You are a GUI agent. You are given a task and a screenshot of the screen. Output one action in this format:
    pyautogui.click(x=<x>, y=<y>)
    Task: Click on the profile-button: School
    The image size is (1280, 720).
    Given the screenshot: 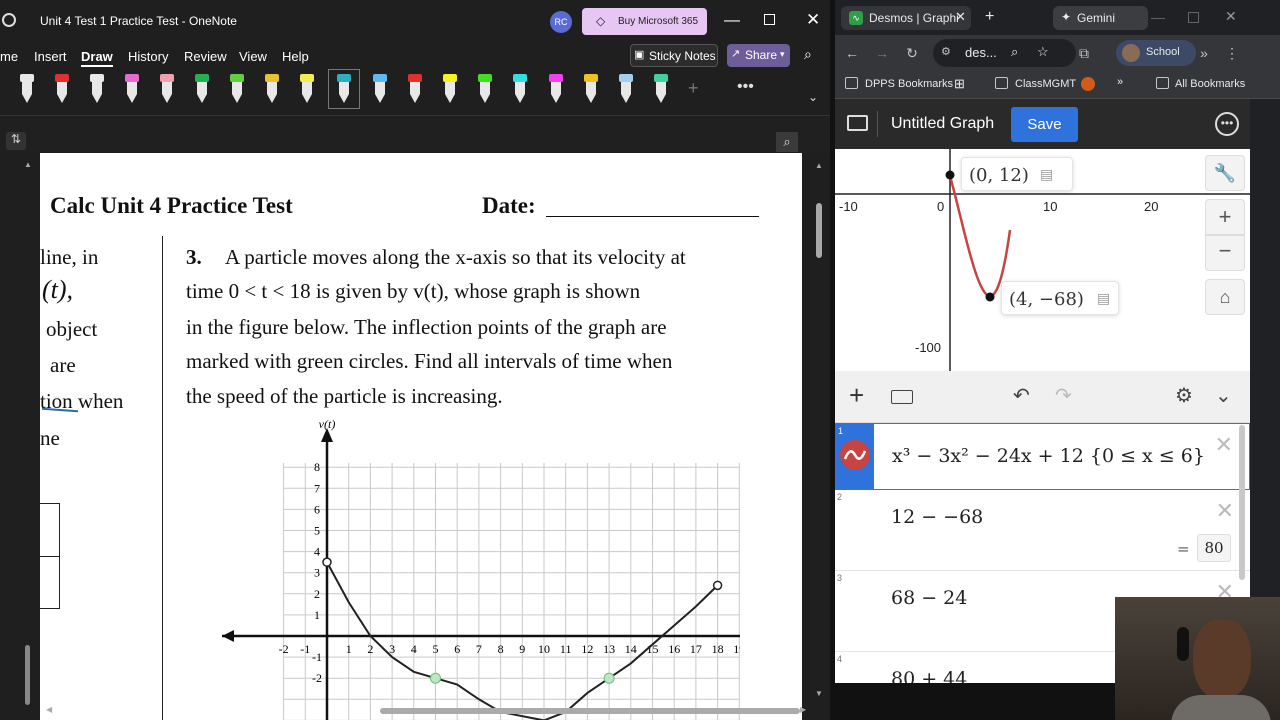 What is the action you would take?
    pyautogui.click(x=1156, y=53)
    